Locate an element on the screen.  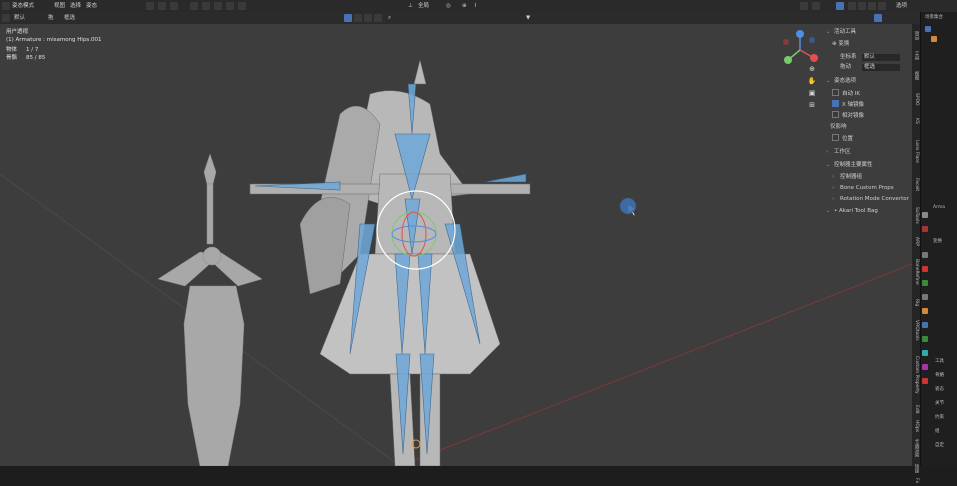
tab-hops: HOps is located at coordinates (916, 426).